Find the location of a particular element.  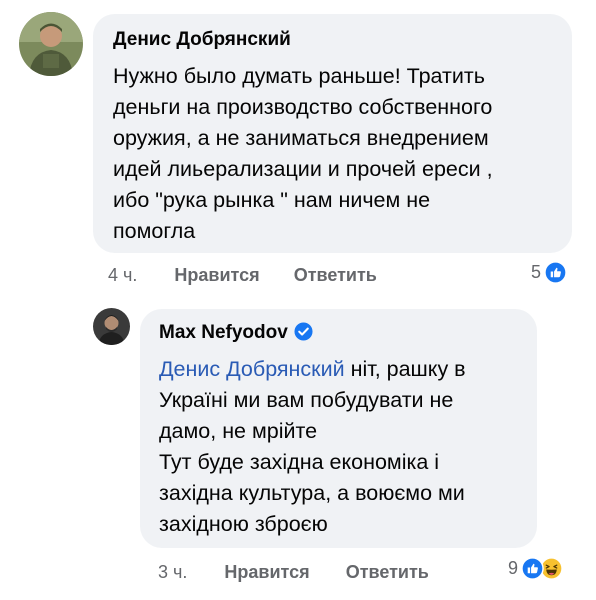

comment-time: 4 ч. is located at coordinates (122, 275).